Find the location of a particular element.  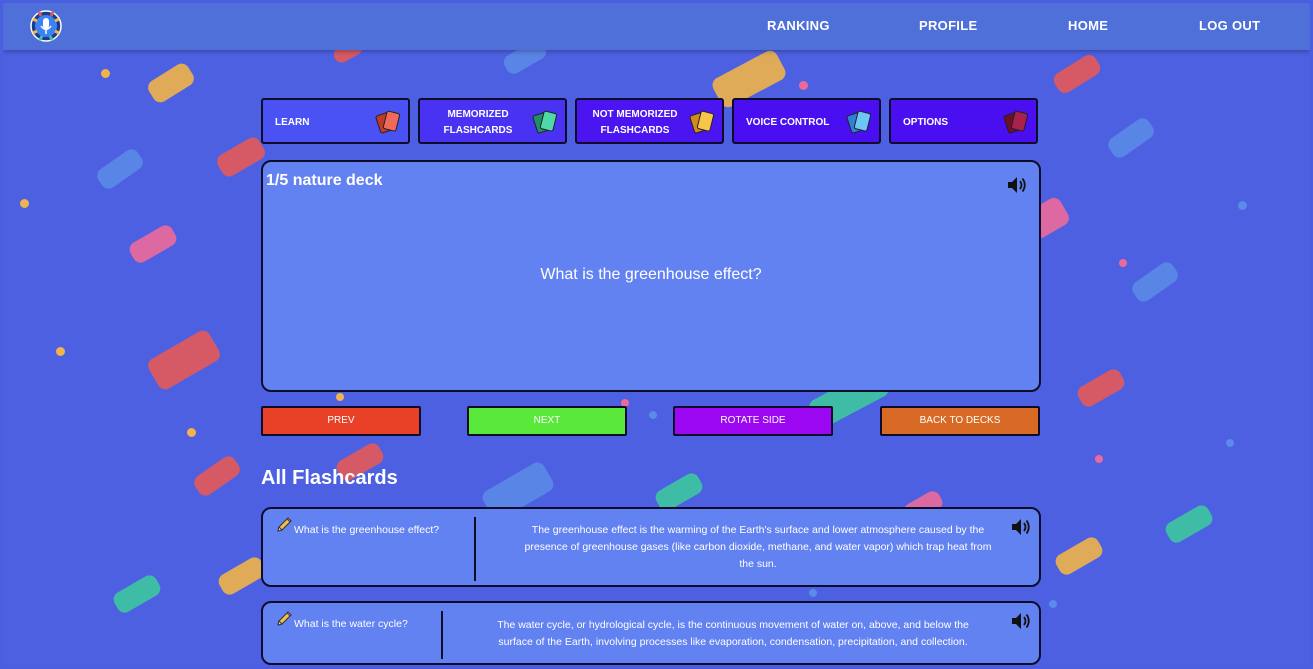

tab-voice-control: VOICE CONTROL is located at coordinates (806, 121).